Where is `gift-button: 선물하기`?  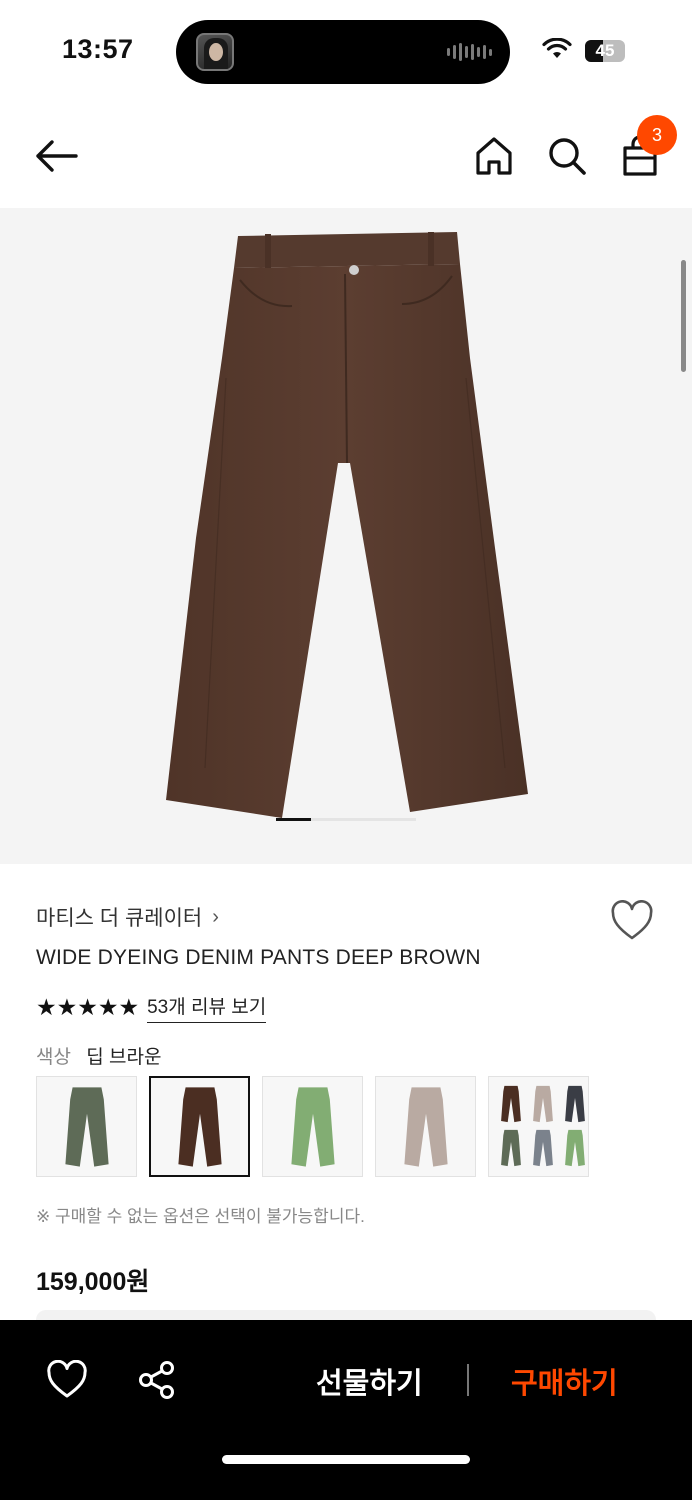 gift-button: 선물하기 is located at coordinates (369, 1381).